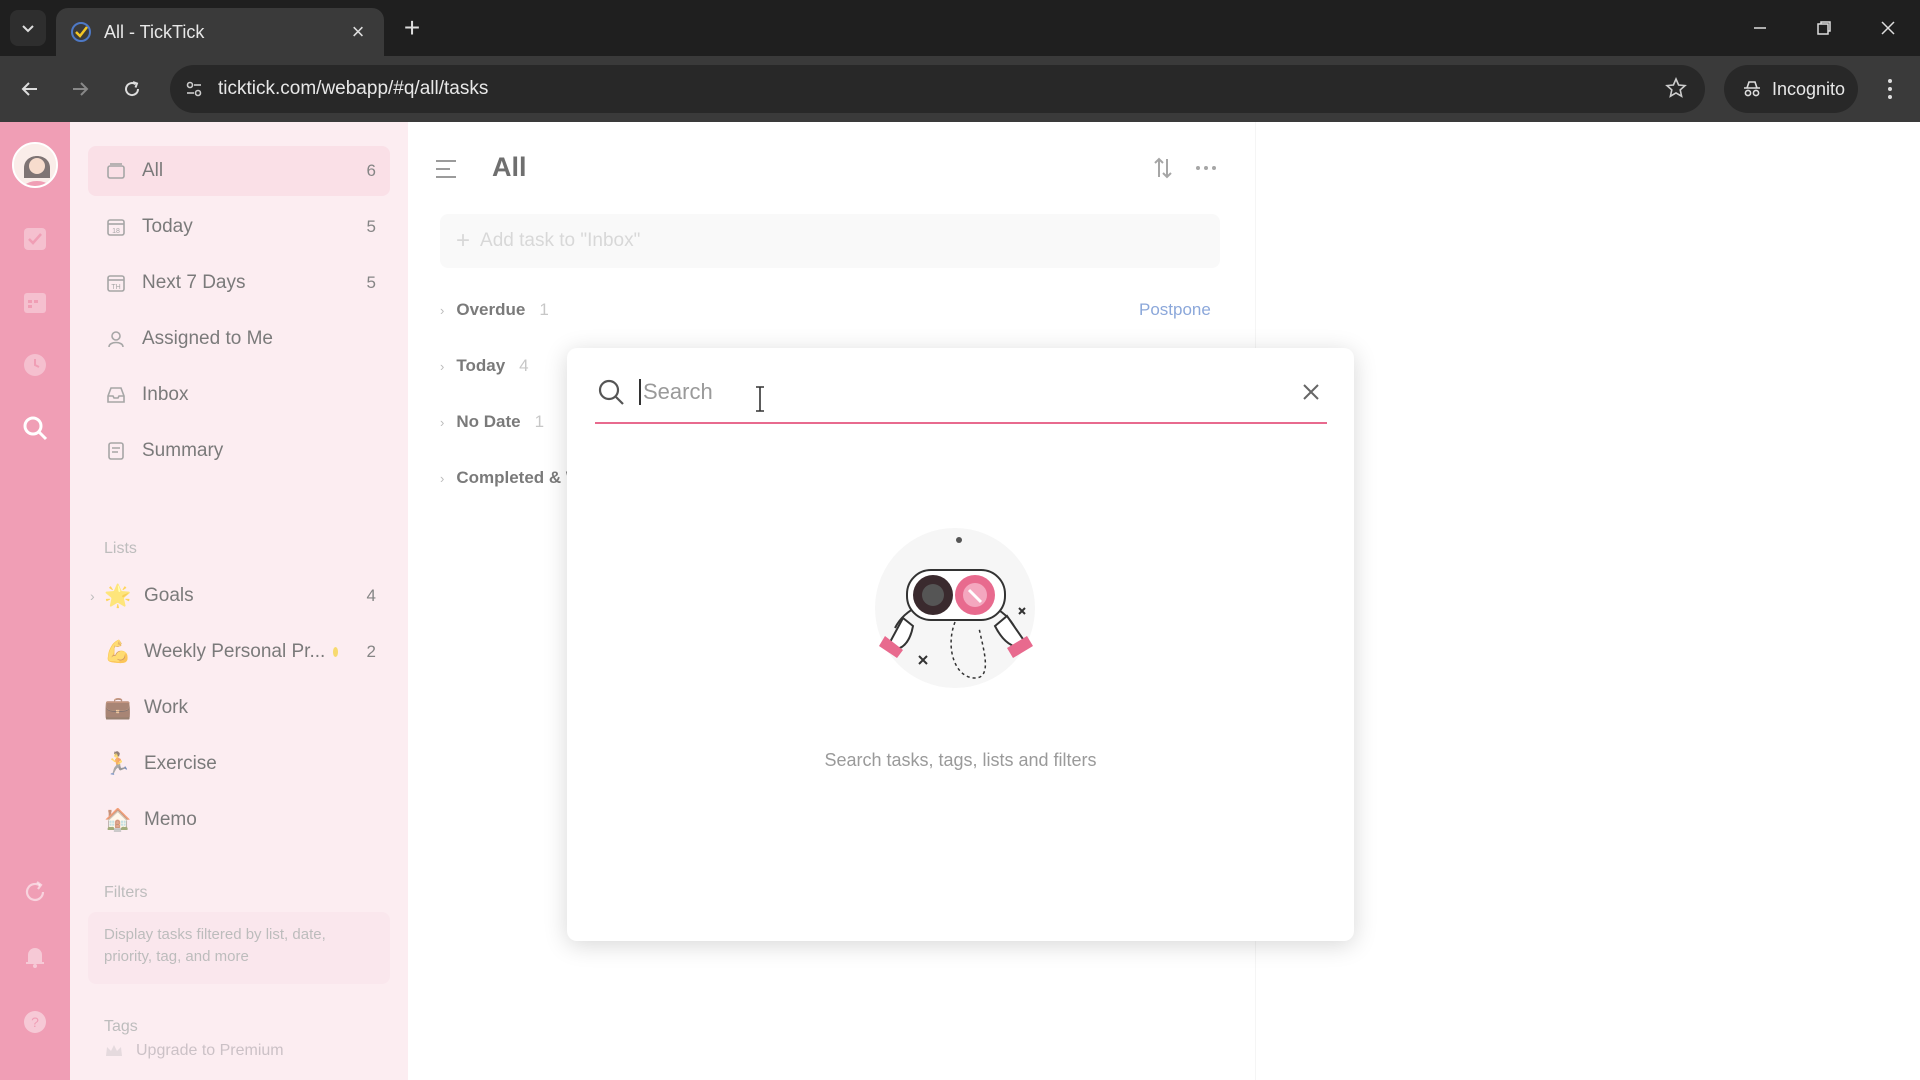 Image resolution: width=1920 pixels, height=1080 pixels. I want to click on browser-tab-bar: All - TickTick × +, so click(960, 28).